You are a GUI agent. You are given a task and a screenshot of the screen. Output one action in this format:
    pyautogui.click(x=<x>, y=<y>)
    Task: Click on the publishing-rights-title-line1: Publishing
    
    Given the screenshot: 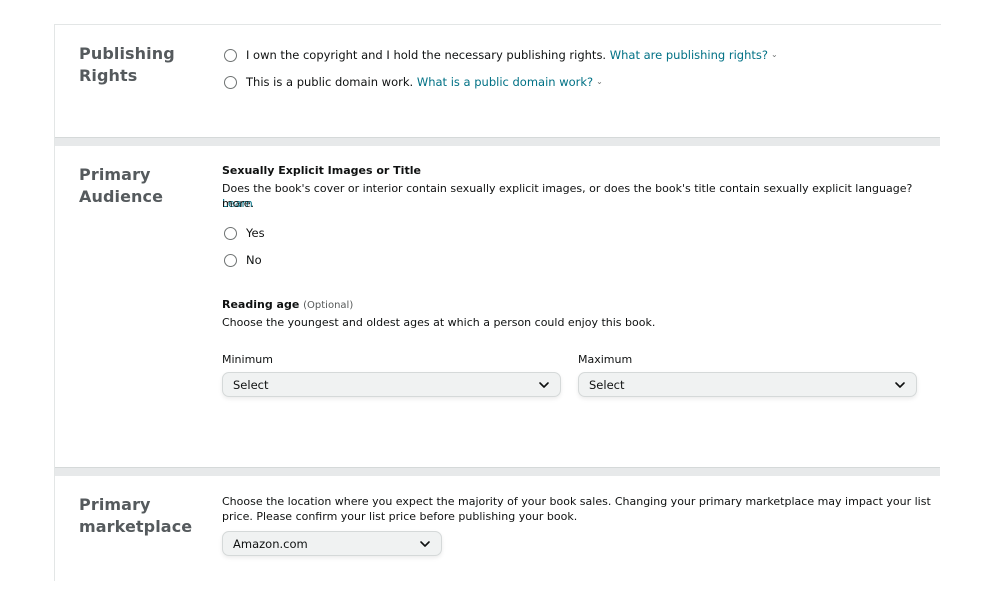 What is the action you would take?
    pyautogui.click(x=127, y=53)
    